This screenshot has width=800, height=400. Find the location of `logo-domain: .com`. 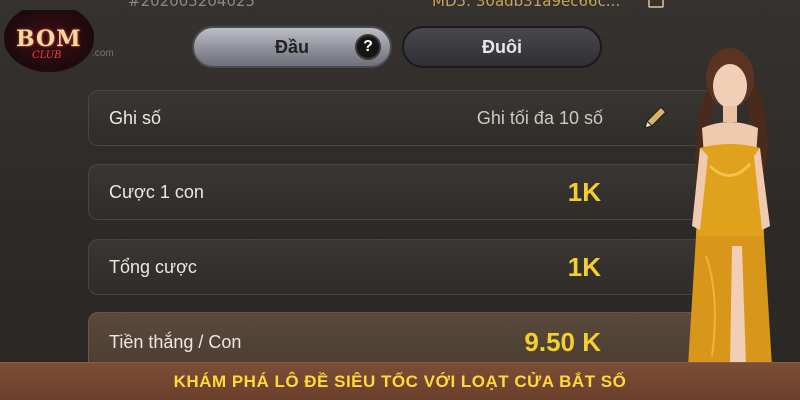

logo-domain: .com is located at coordinates (103, 53).